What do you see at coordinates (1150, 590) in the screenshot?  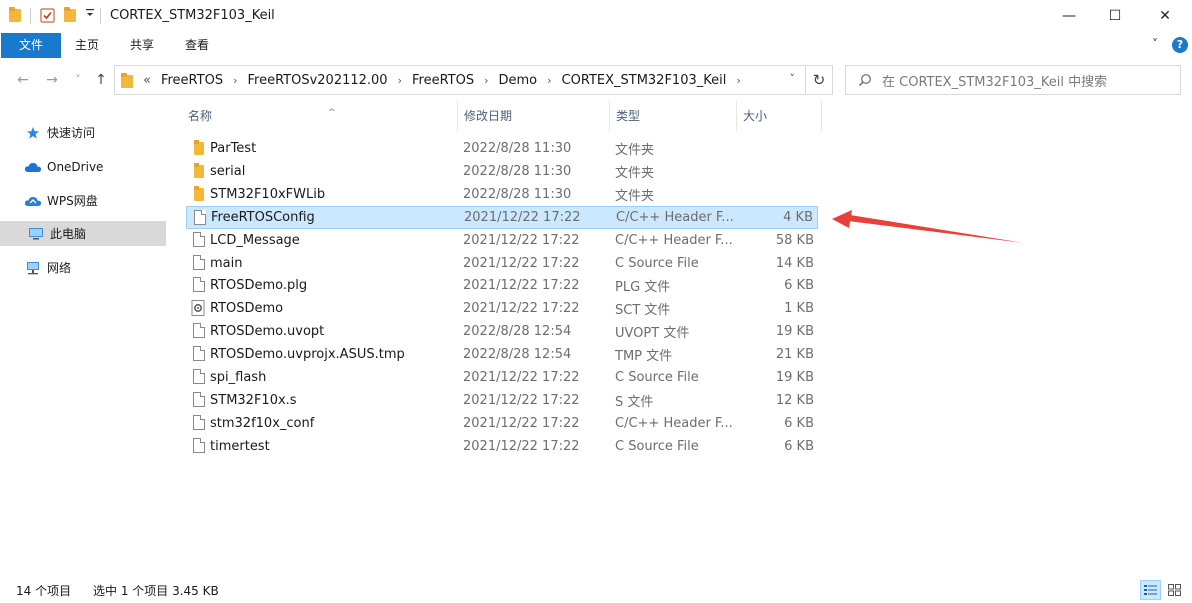 I see `details-view-button` at bounding box center [1150, 590].